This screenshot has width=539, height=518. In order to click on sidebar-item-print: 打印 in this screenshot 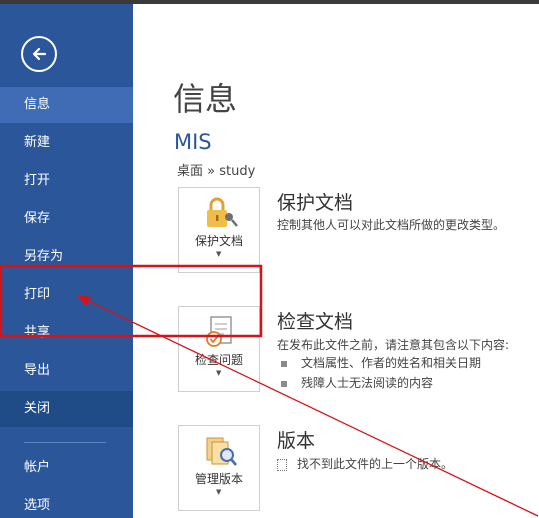, I will do `click(66, 295)`.